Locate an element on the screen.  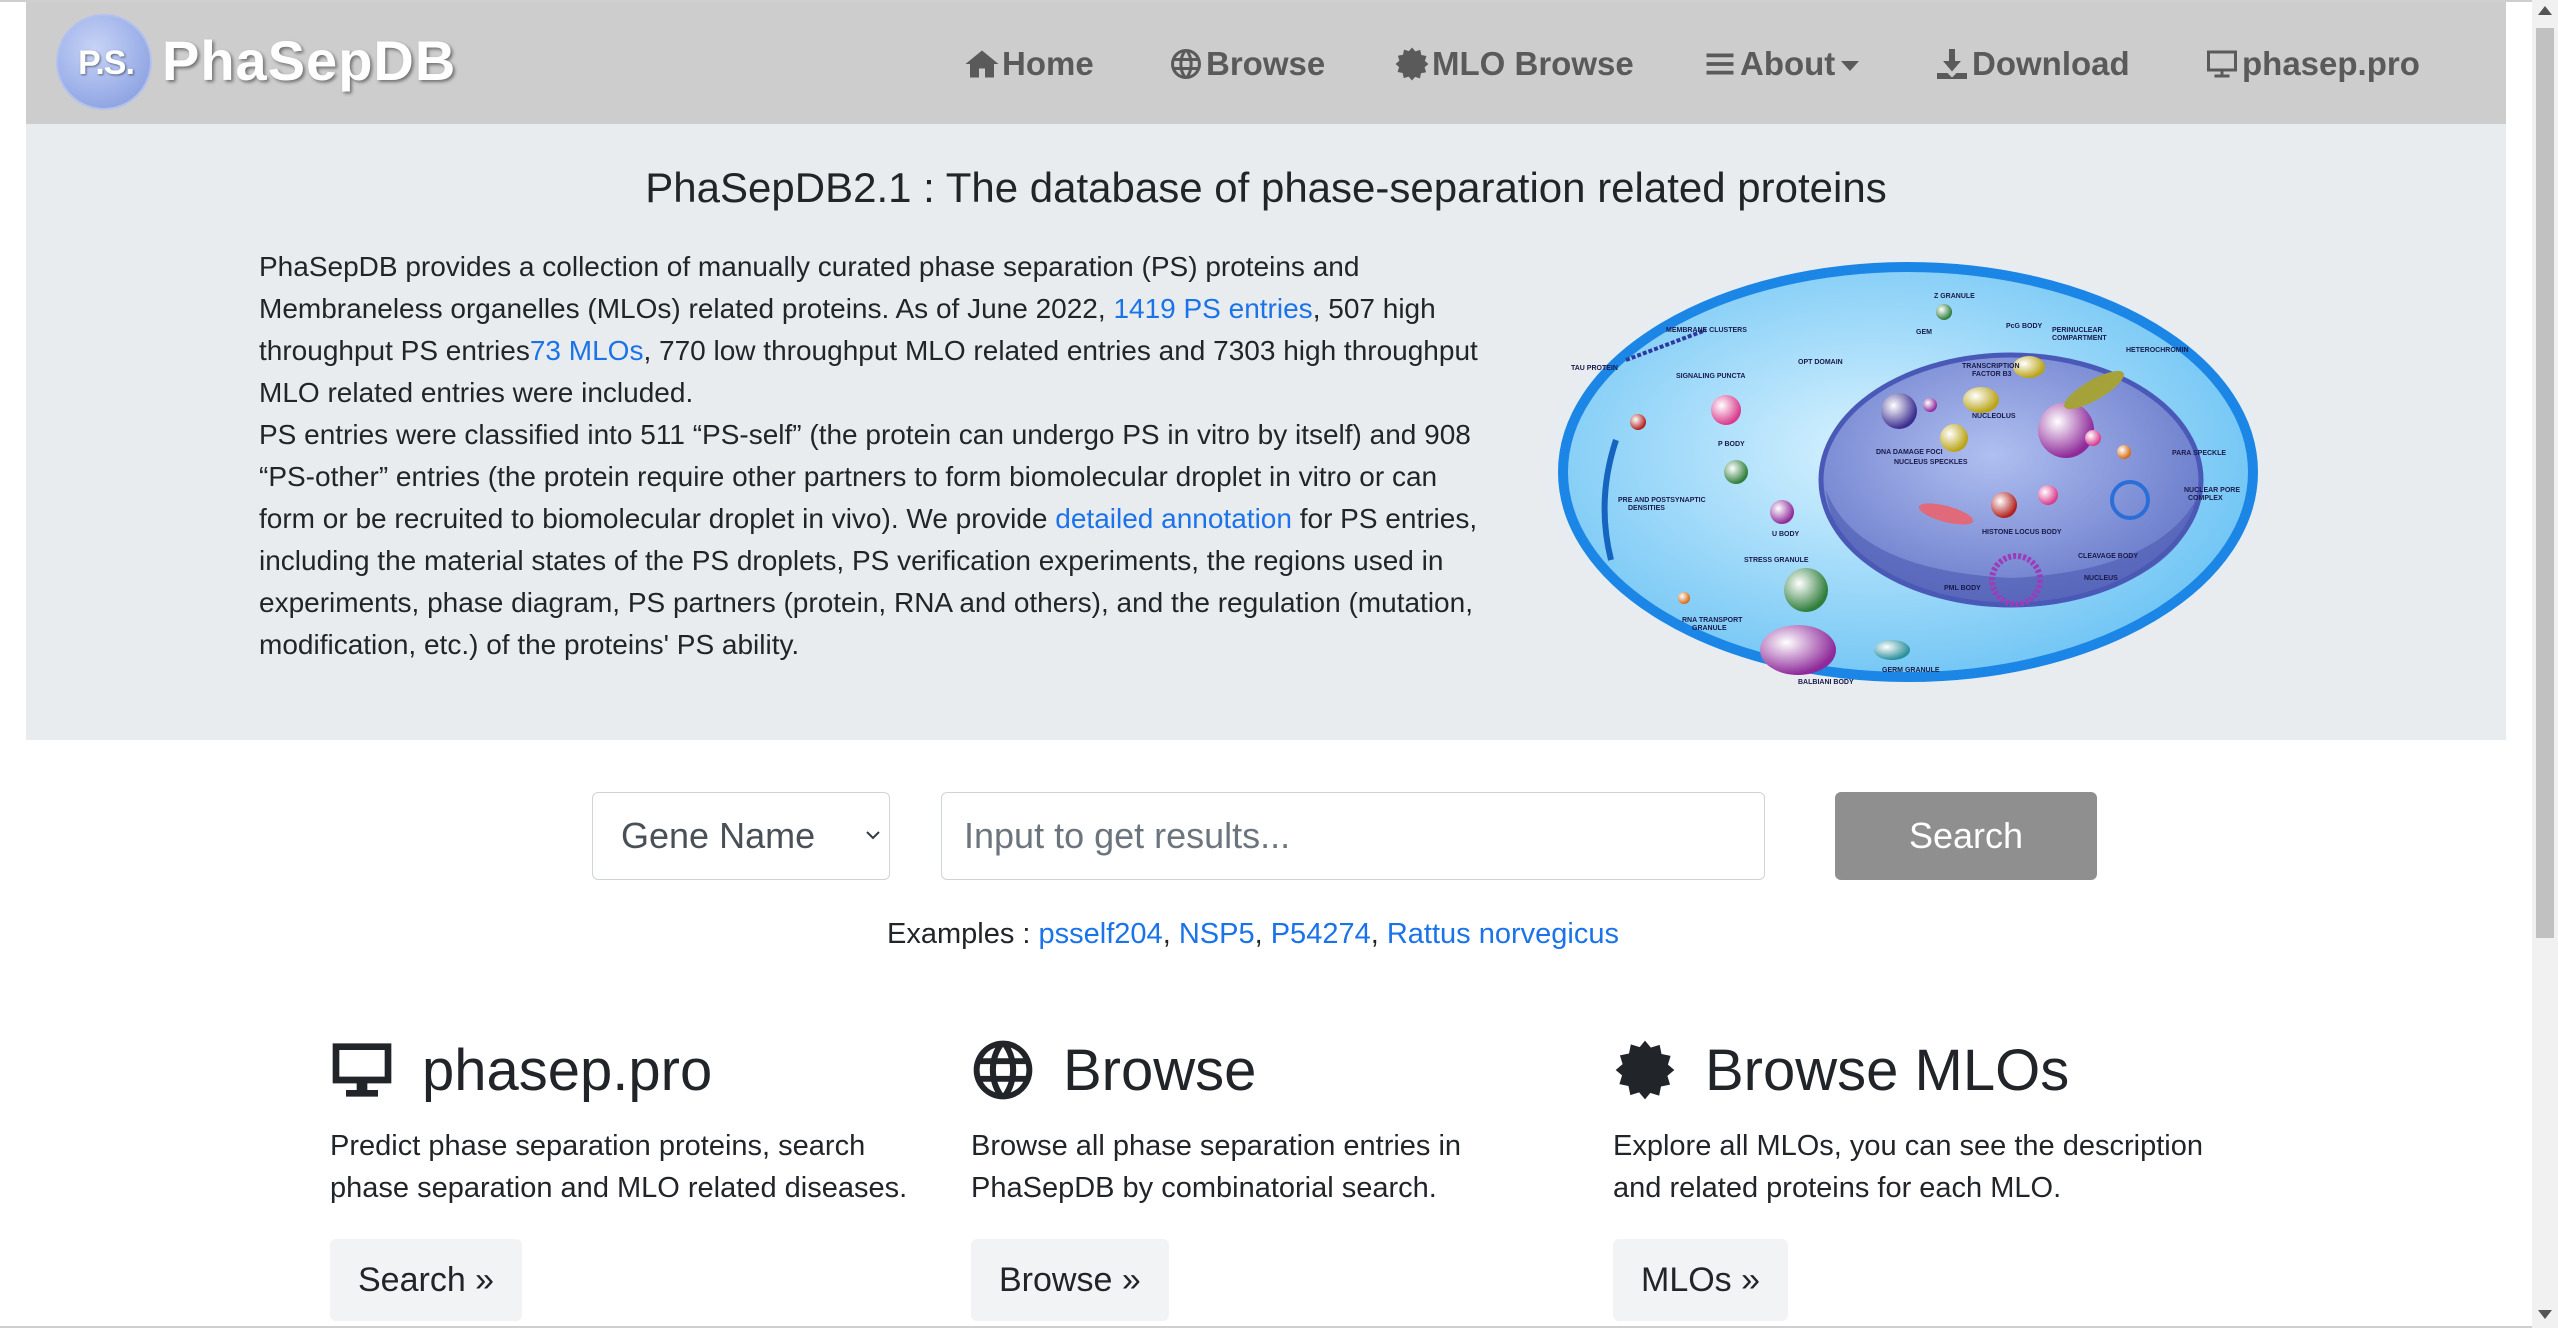
cell-label: DENSITIES is located at coordinates (1646, 508).